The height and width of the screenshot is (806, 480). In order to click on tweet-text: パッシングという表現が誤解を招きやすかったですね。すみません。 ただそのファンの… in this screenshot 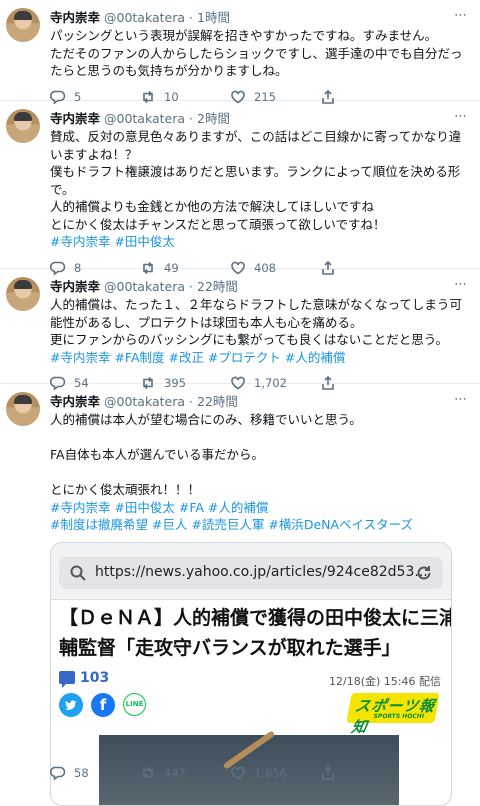, I will do `click(256, 53)`.